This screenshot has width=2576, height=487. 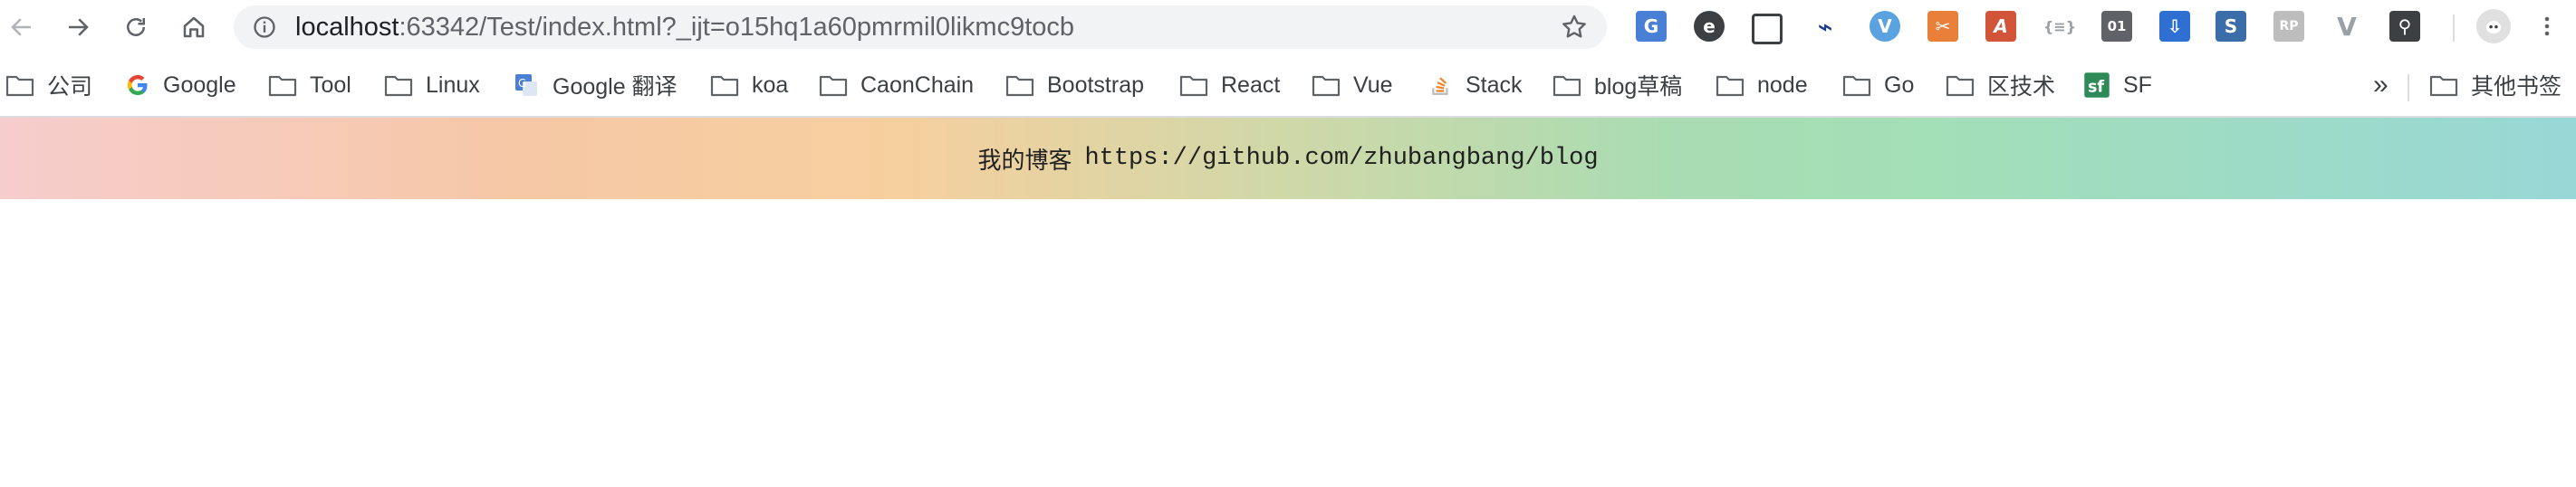 What do you see at coordinates (330, 85) in the screenshot?
I see `bookmark-label: Tool` at bounding box center [330, 85].